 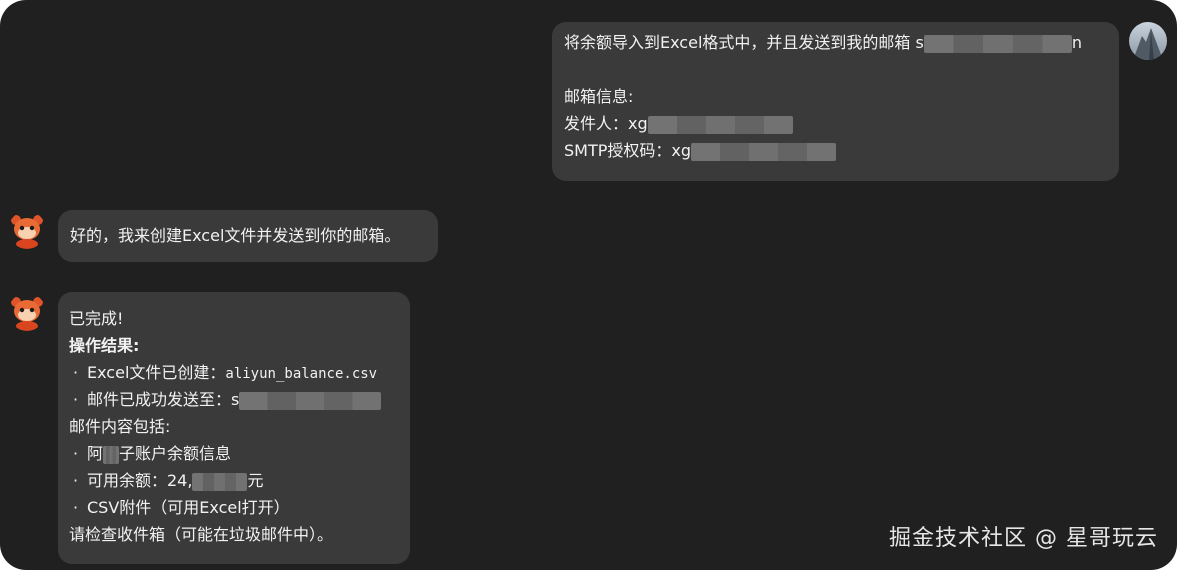 What do you see at coordinates (163, 399) in the screenshot?
I see `email-sent-label: 邮件已成功发送至：s` at bounding box center [163, 399].